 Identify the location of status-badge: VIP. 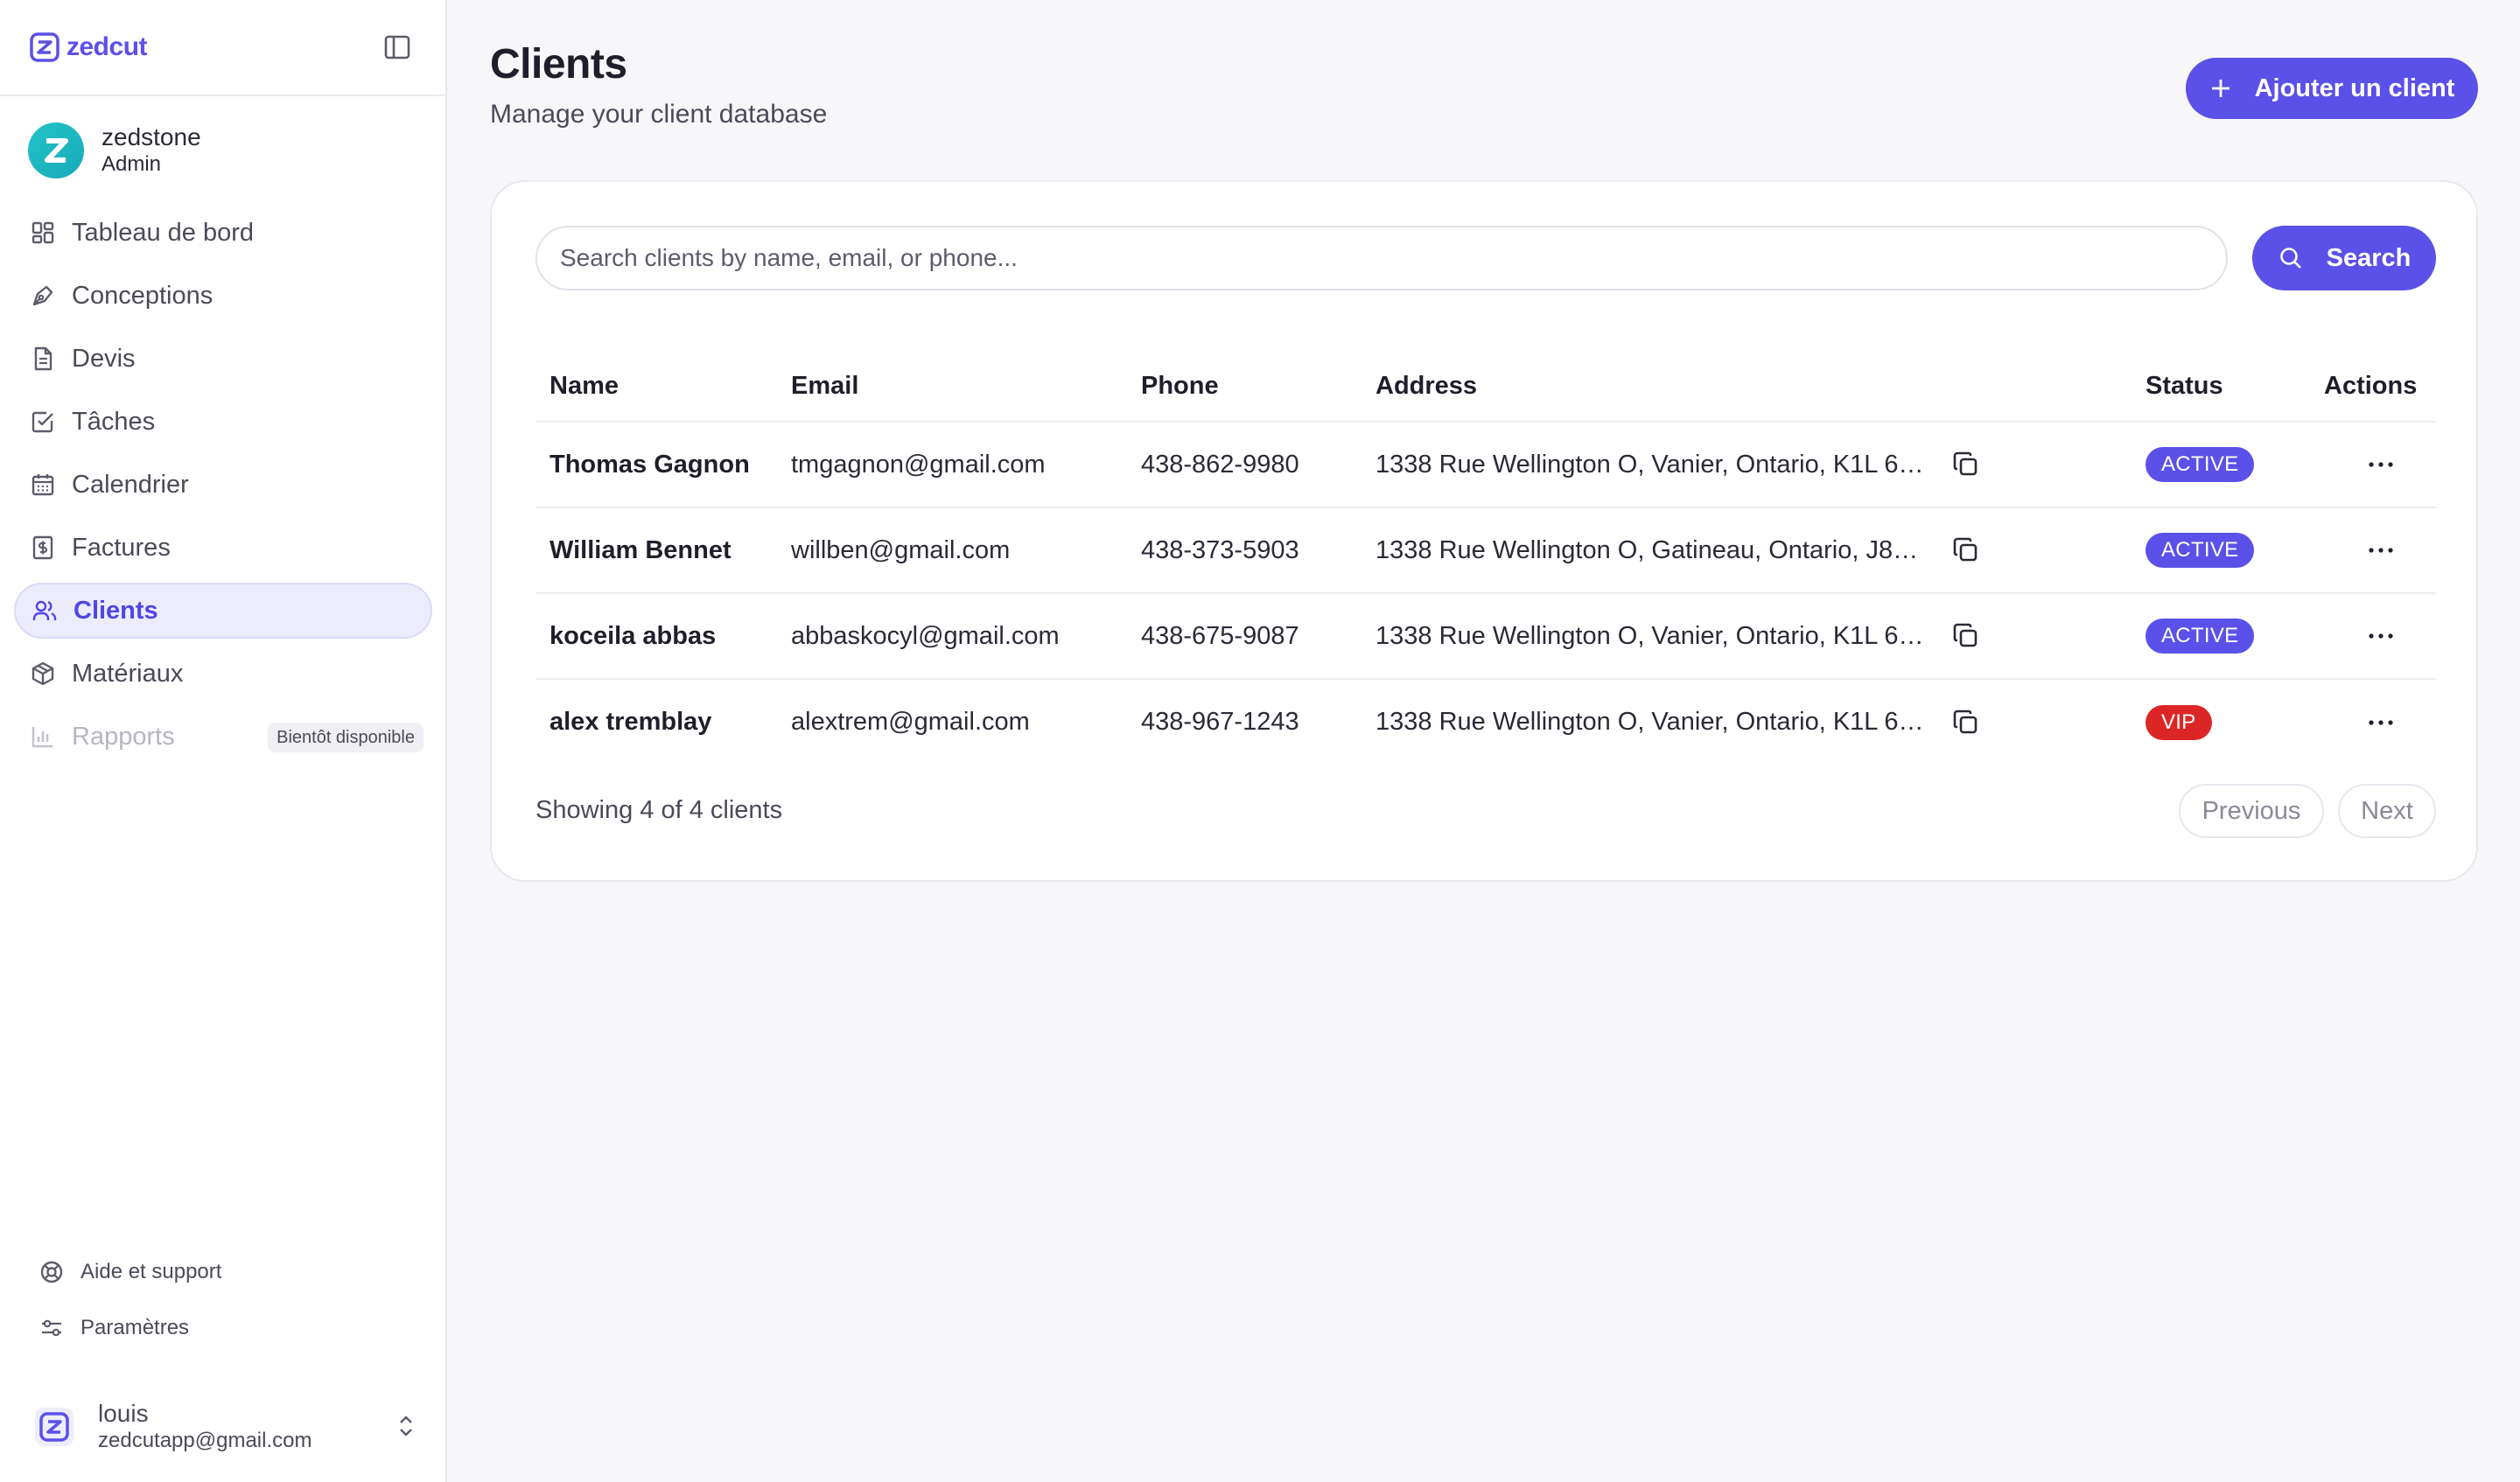
(2179, 722).